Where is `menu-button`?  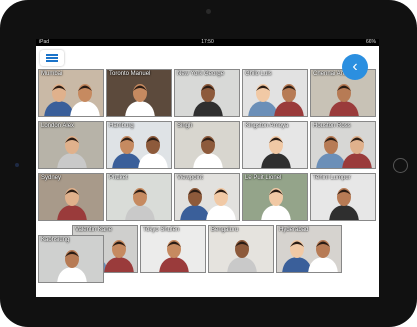
menu-button is located at coordinates (52, 58).